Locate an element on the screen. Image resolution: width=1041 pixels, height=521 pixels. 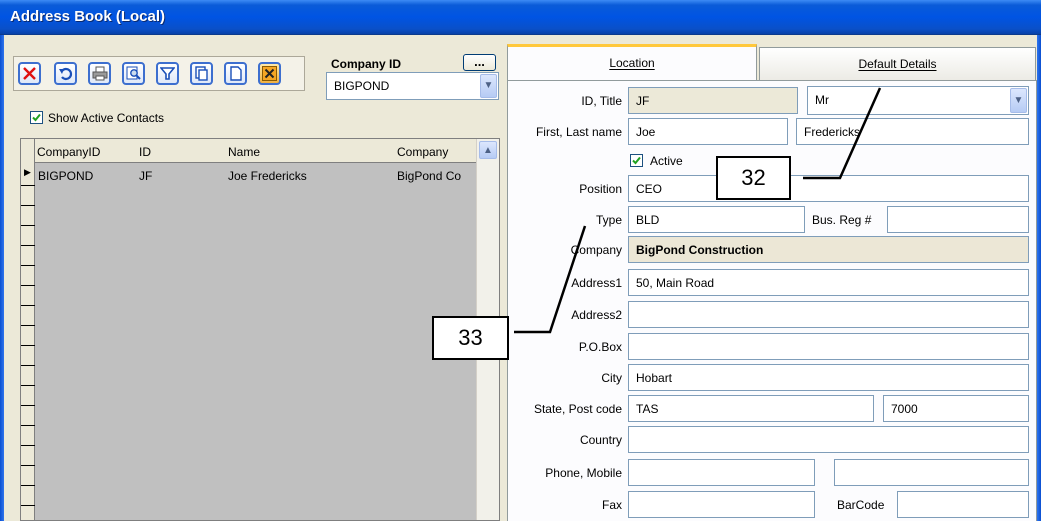
active-checkbox is located at coordinates (636, 160).